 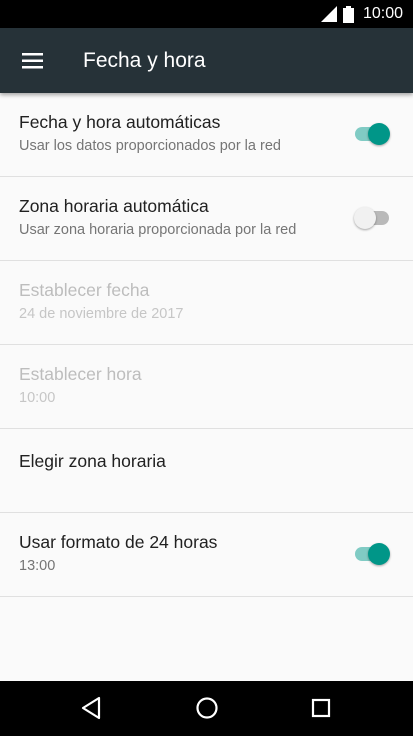 What do you see at coordinates (37, 398) in the screenshot?
I see `setting-subtitle: 10:00` at bounding box center [37, 398].